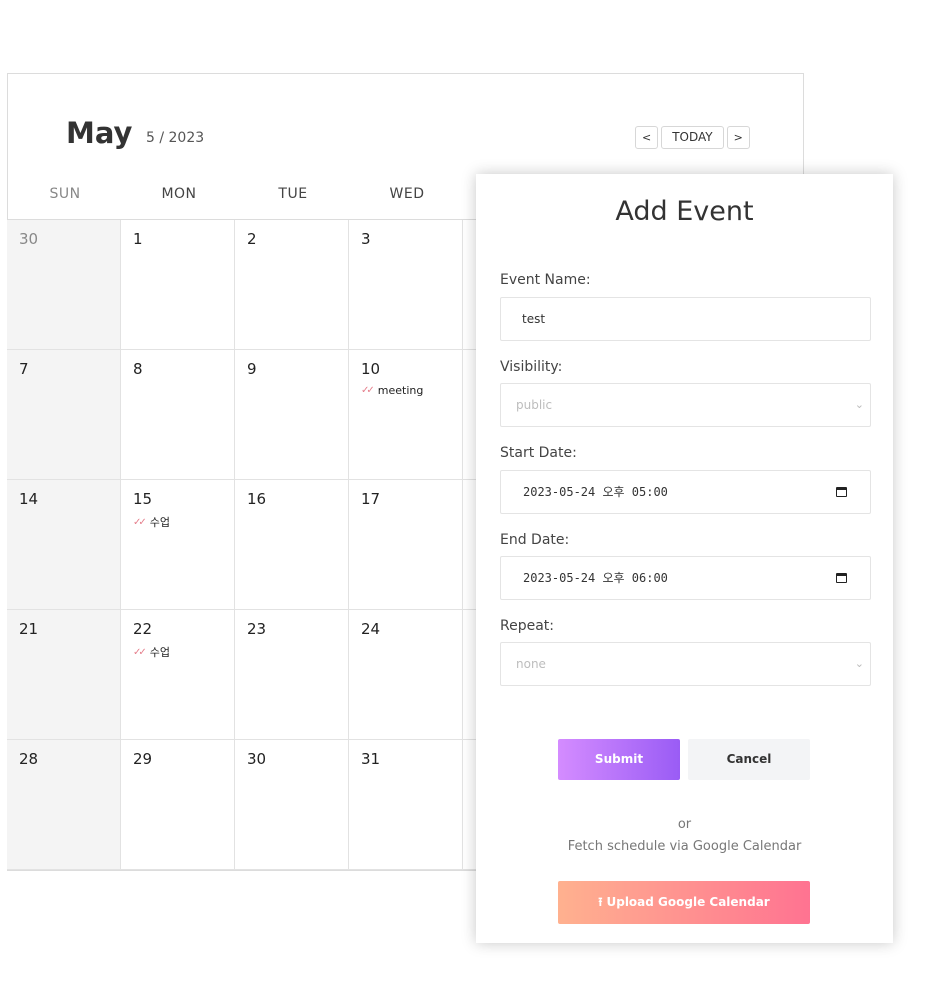  I want to click on day-cell: 10 ✓✓ meeting, so click(406, 415).